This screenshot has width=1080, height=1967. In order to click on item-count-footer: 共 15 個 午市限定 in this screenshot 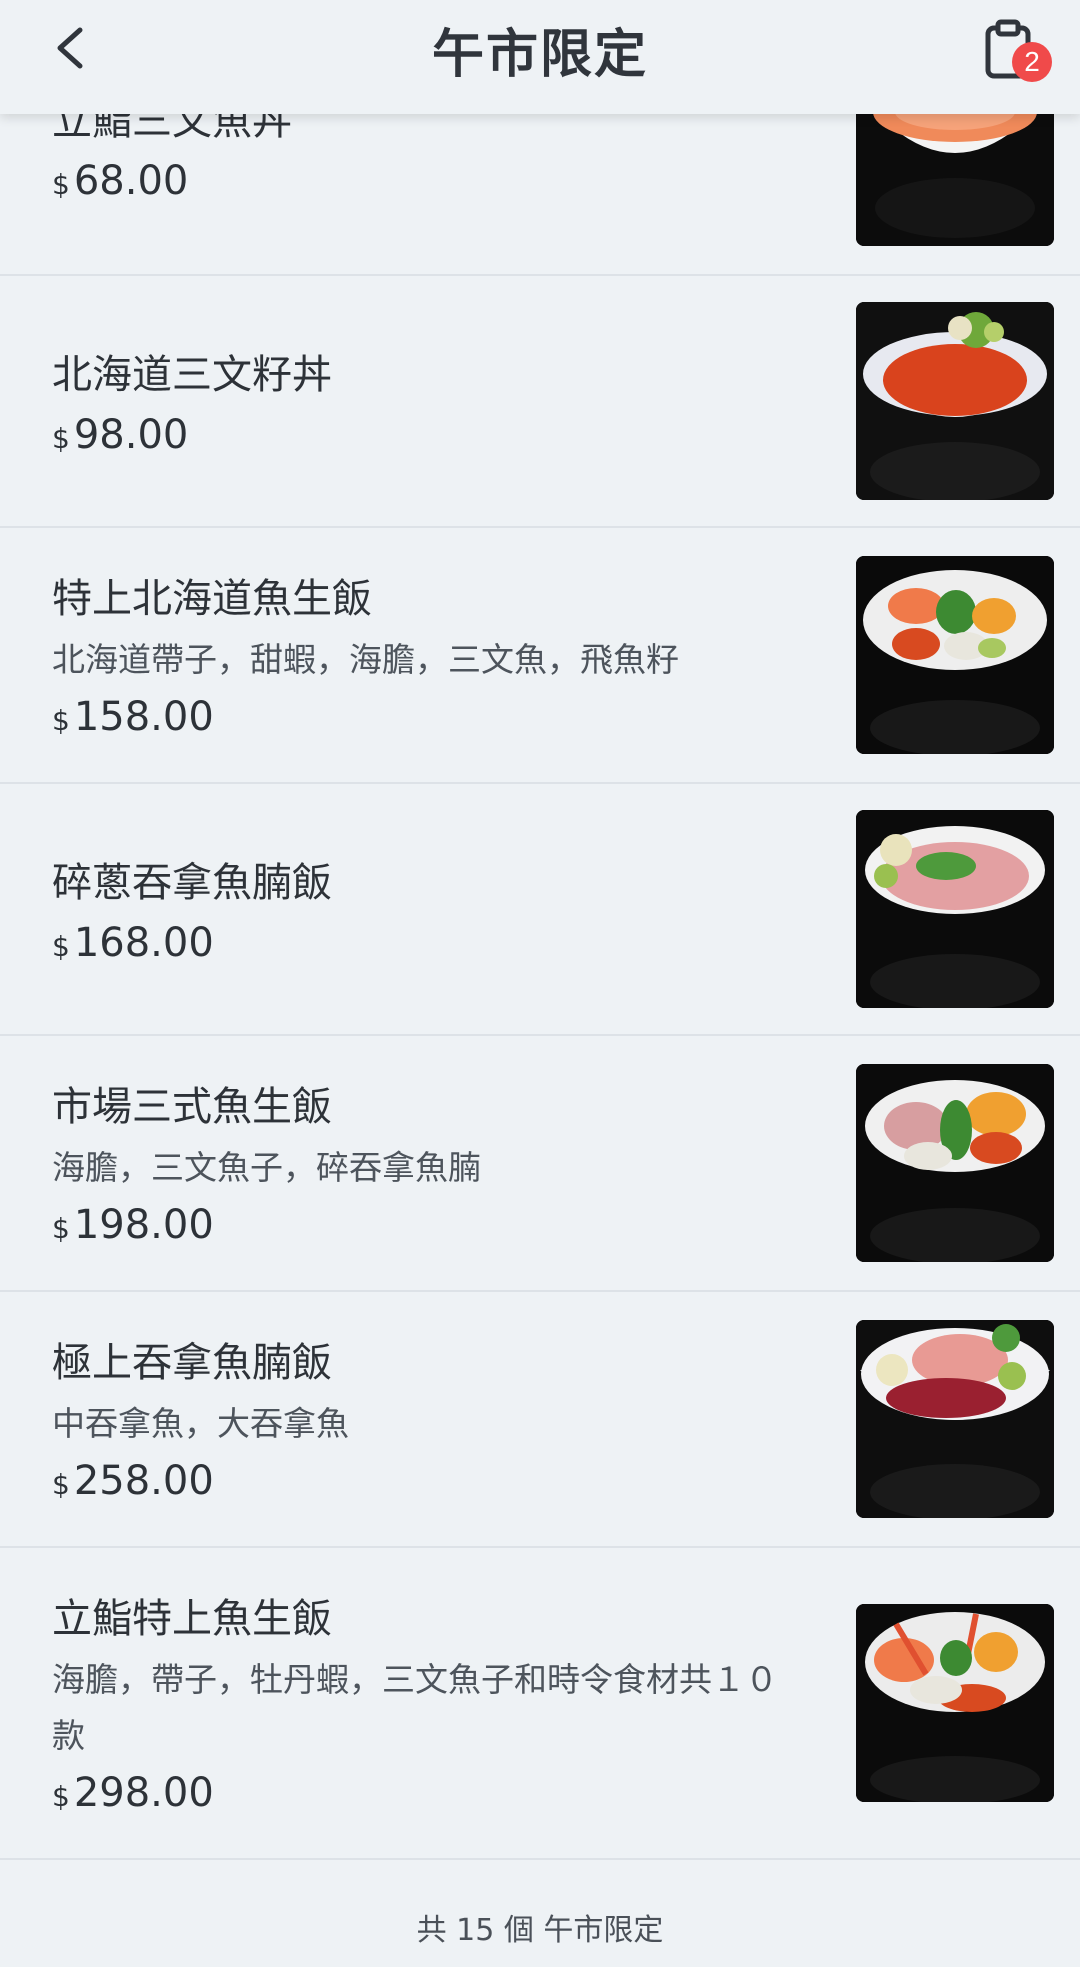, I will do `click(540, 1930)`.